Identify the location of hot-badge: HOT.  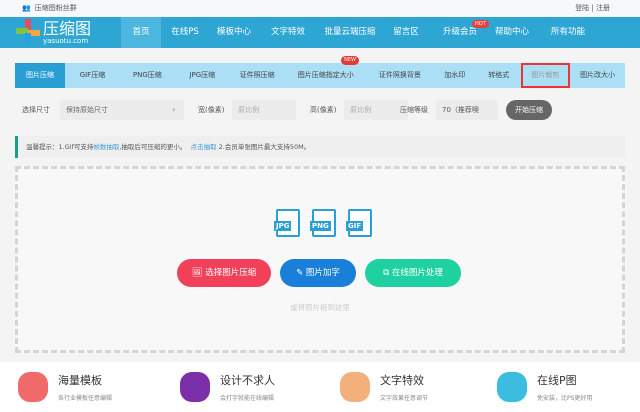
(480, 24).